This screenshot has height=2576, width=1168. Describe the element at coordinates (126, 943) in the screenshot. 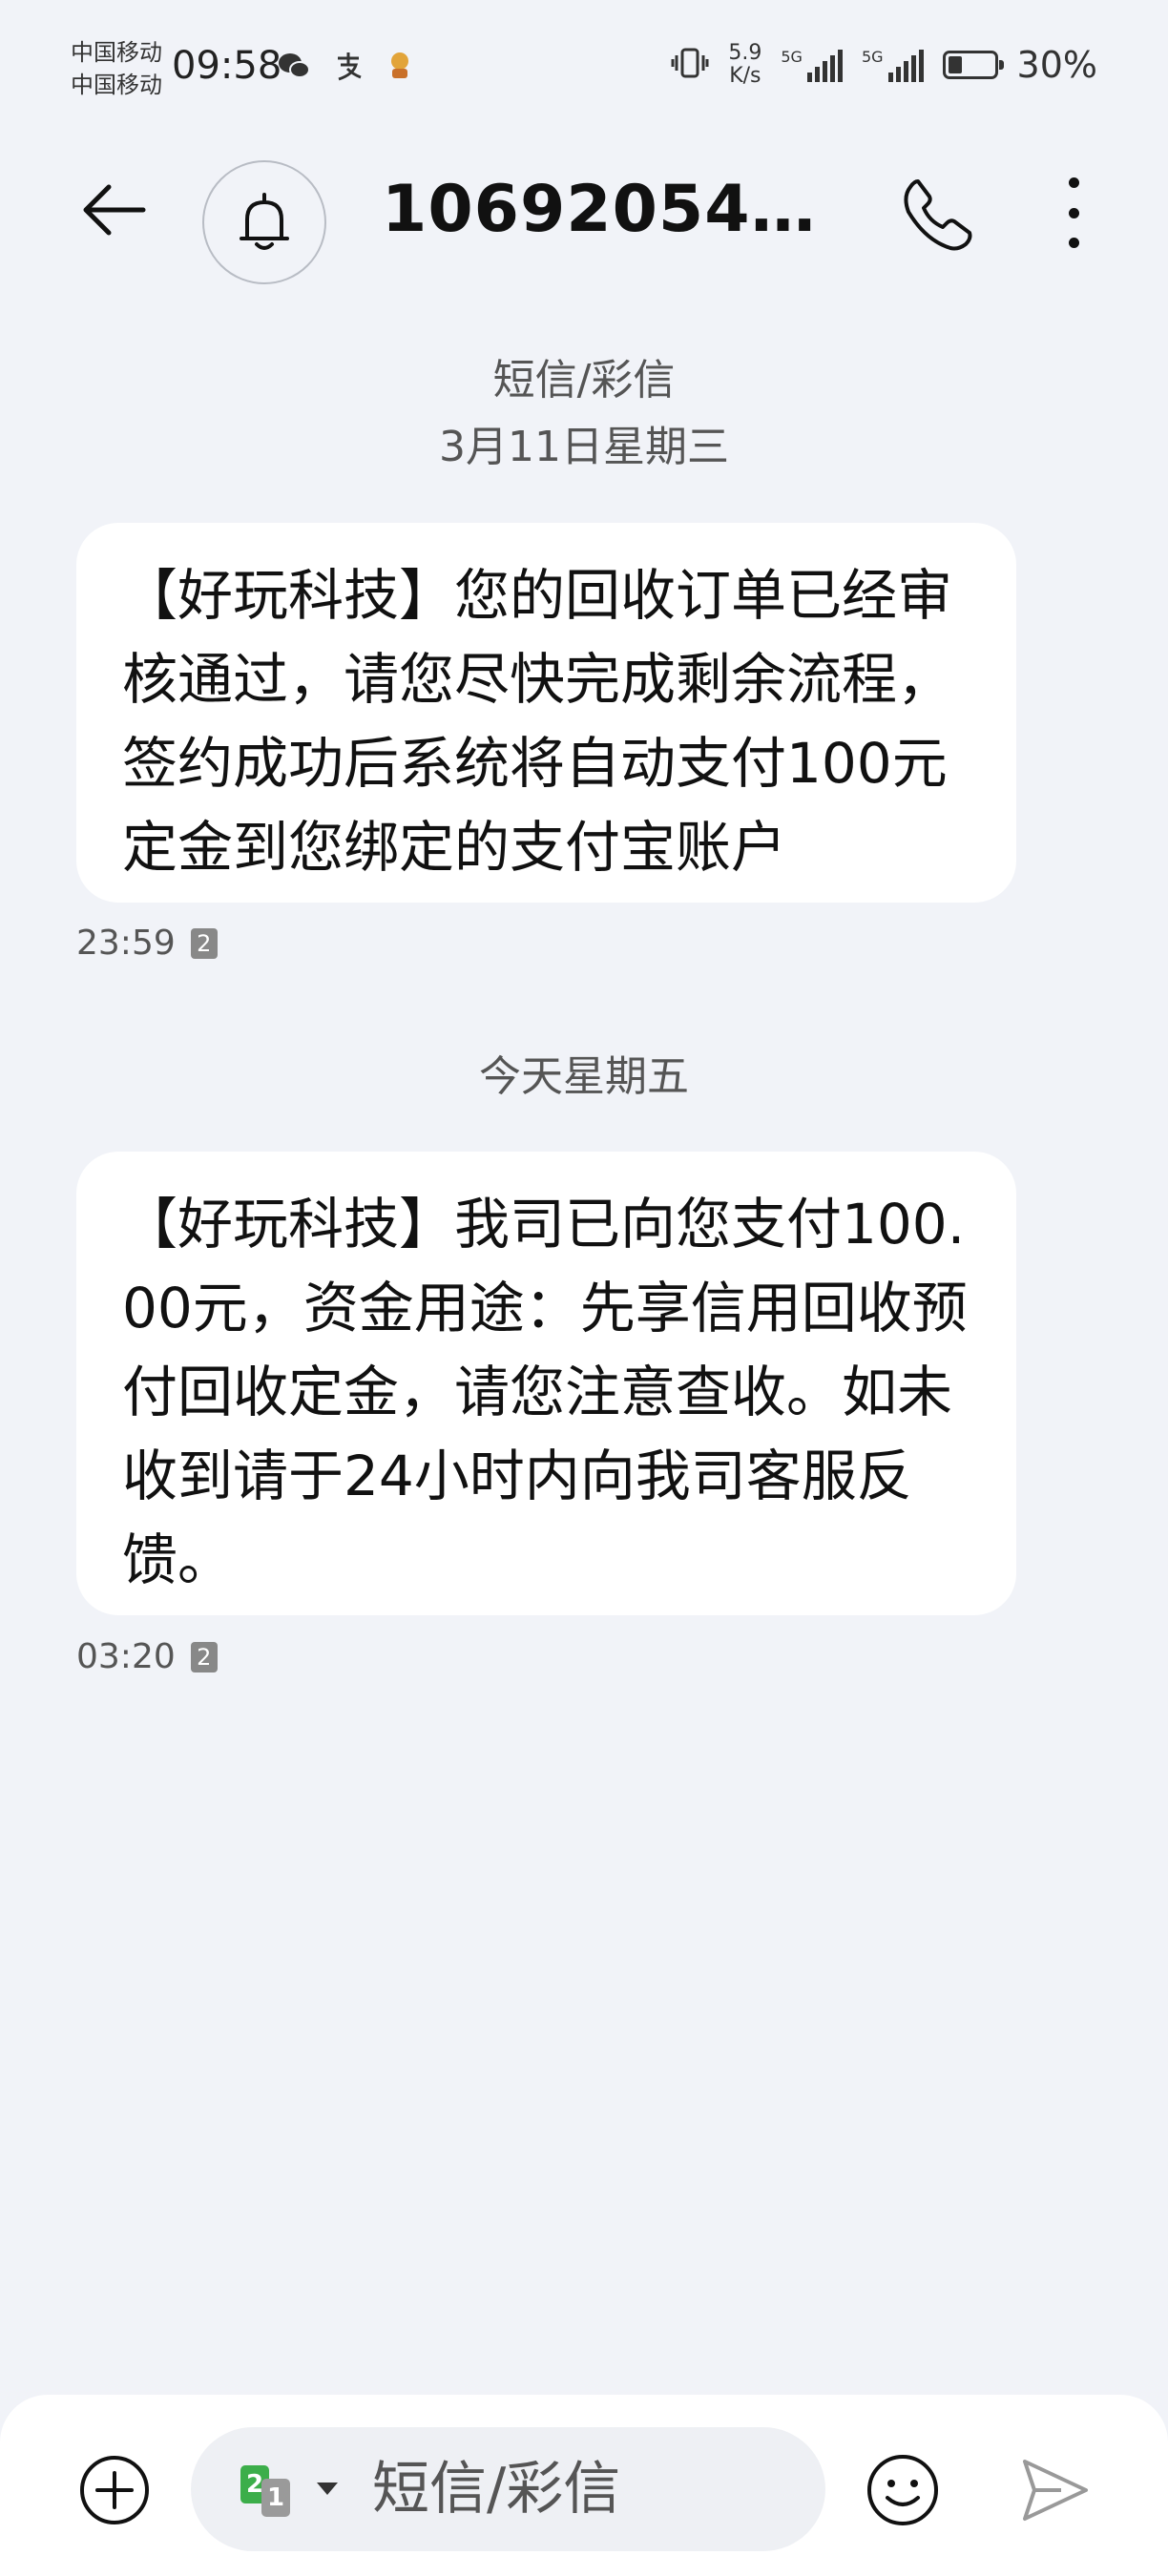

I see `message-time: 23:59` at that location.